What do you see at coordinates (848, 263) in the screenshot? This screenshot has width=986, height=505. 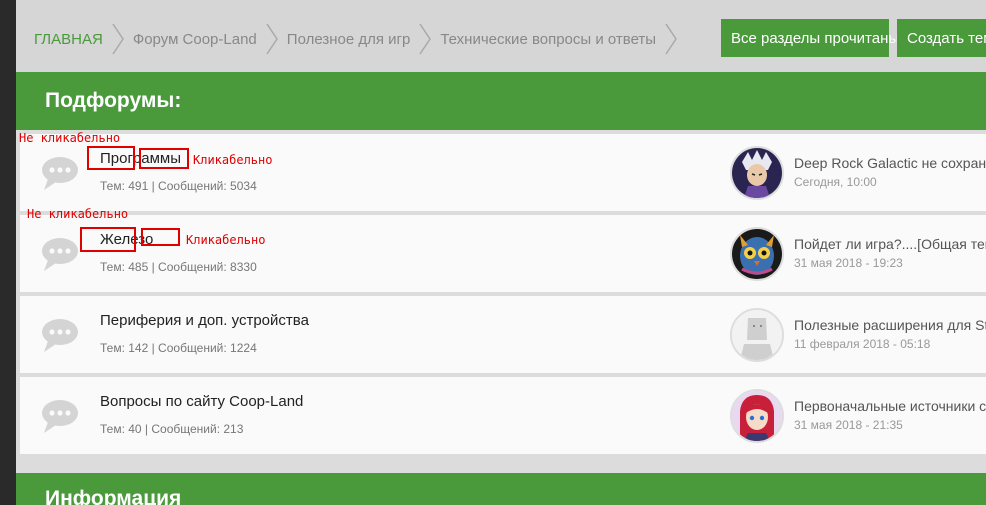 I see `last-post-date: 31 мая 2018 - 19:23` at bounding box center [848, 263].